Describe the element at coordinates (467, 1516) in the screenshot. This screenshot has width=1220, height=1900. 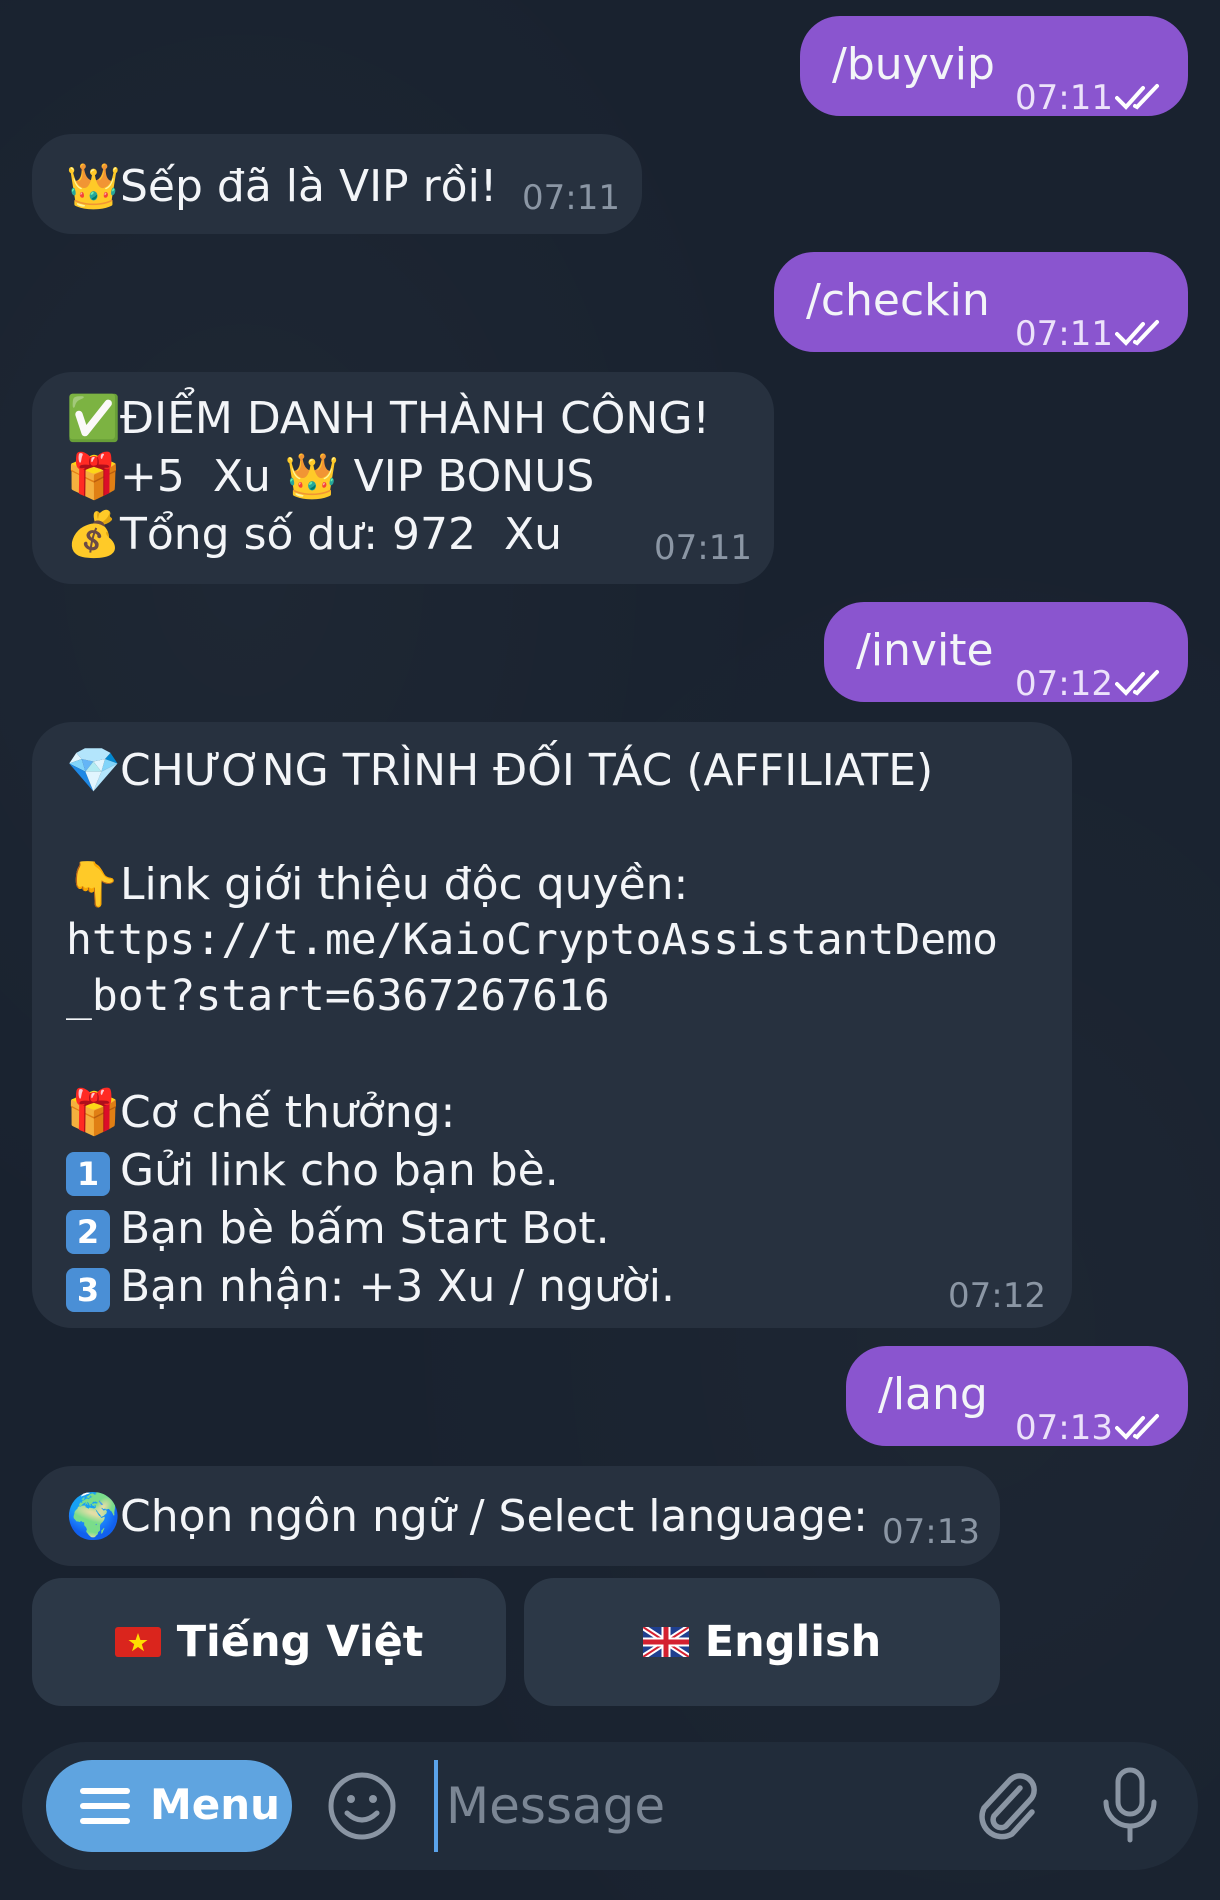
I see `message-text: 🌍Chọn ngôn ngữ / Select language:` at that location.